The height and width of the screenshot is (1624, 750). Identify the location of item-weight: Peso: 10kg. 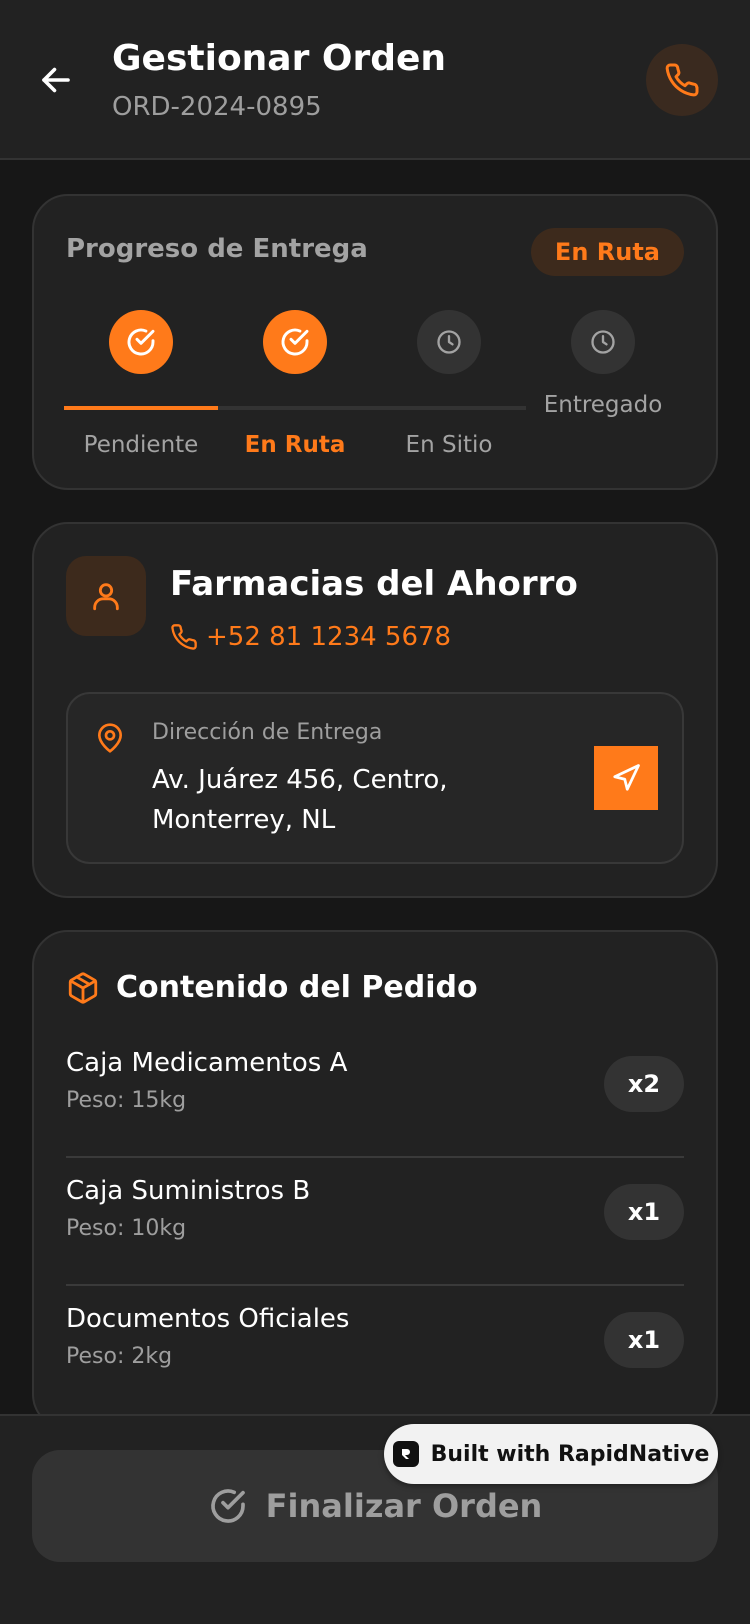
(126, 1228).